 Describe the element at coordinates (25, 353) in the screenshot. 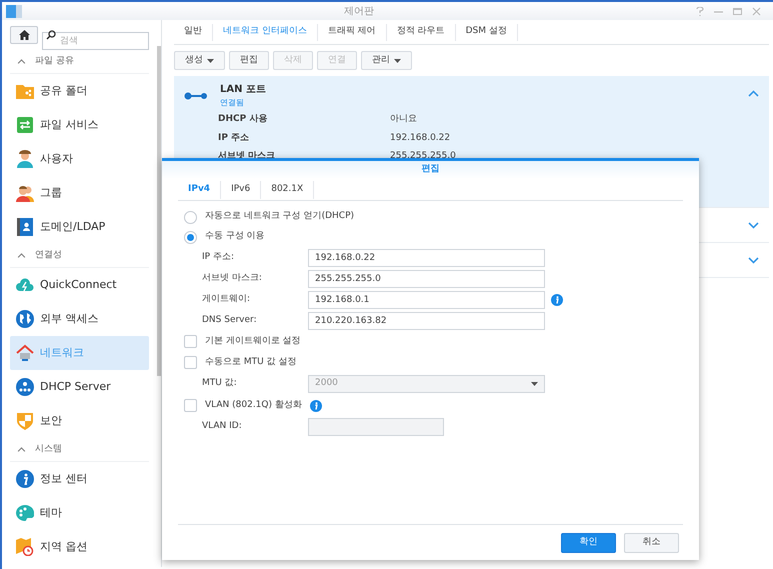

I see `house-icon` at that location.